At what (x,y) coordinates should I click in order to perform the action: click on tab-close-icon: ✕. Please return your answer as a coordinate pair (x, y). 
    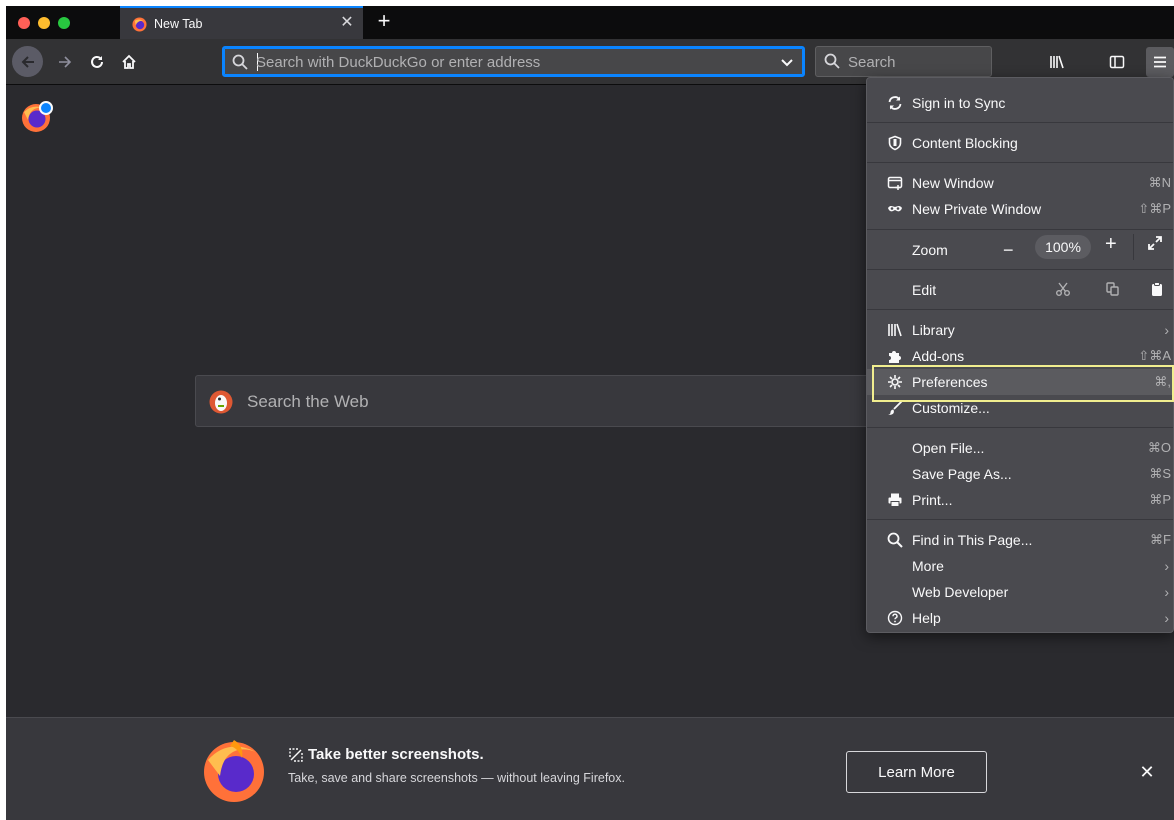
    Looking at the image, I should click on (347, 23).